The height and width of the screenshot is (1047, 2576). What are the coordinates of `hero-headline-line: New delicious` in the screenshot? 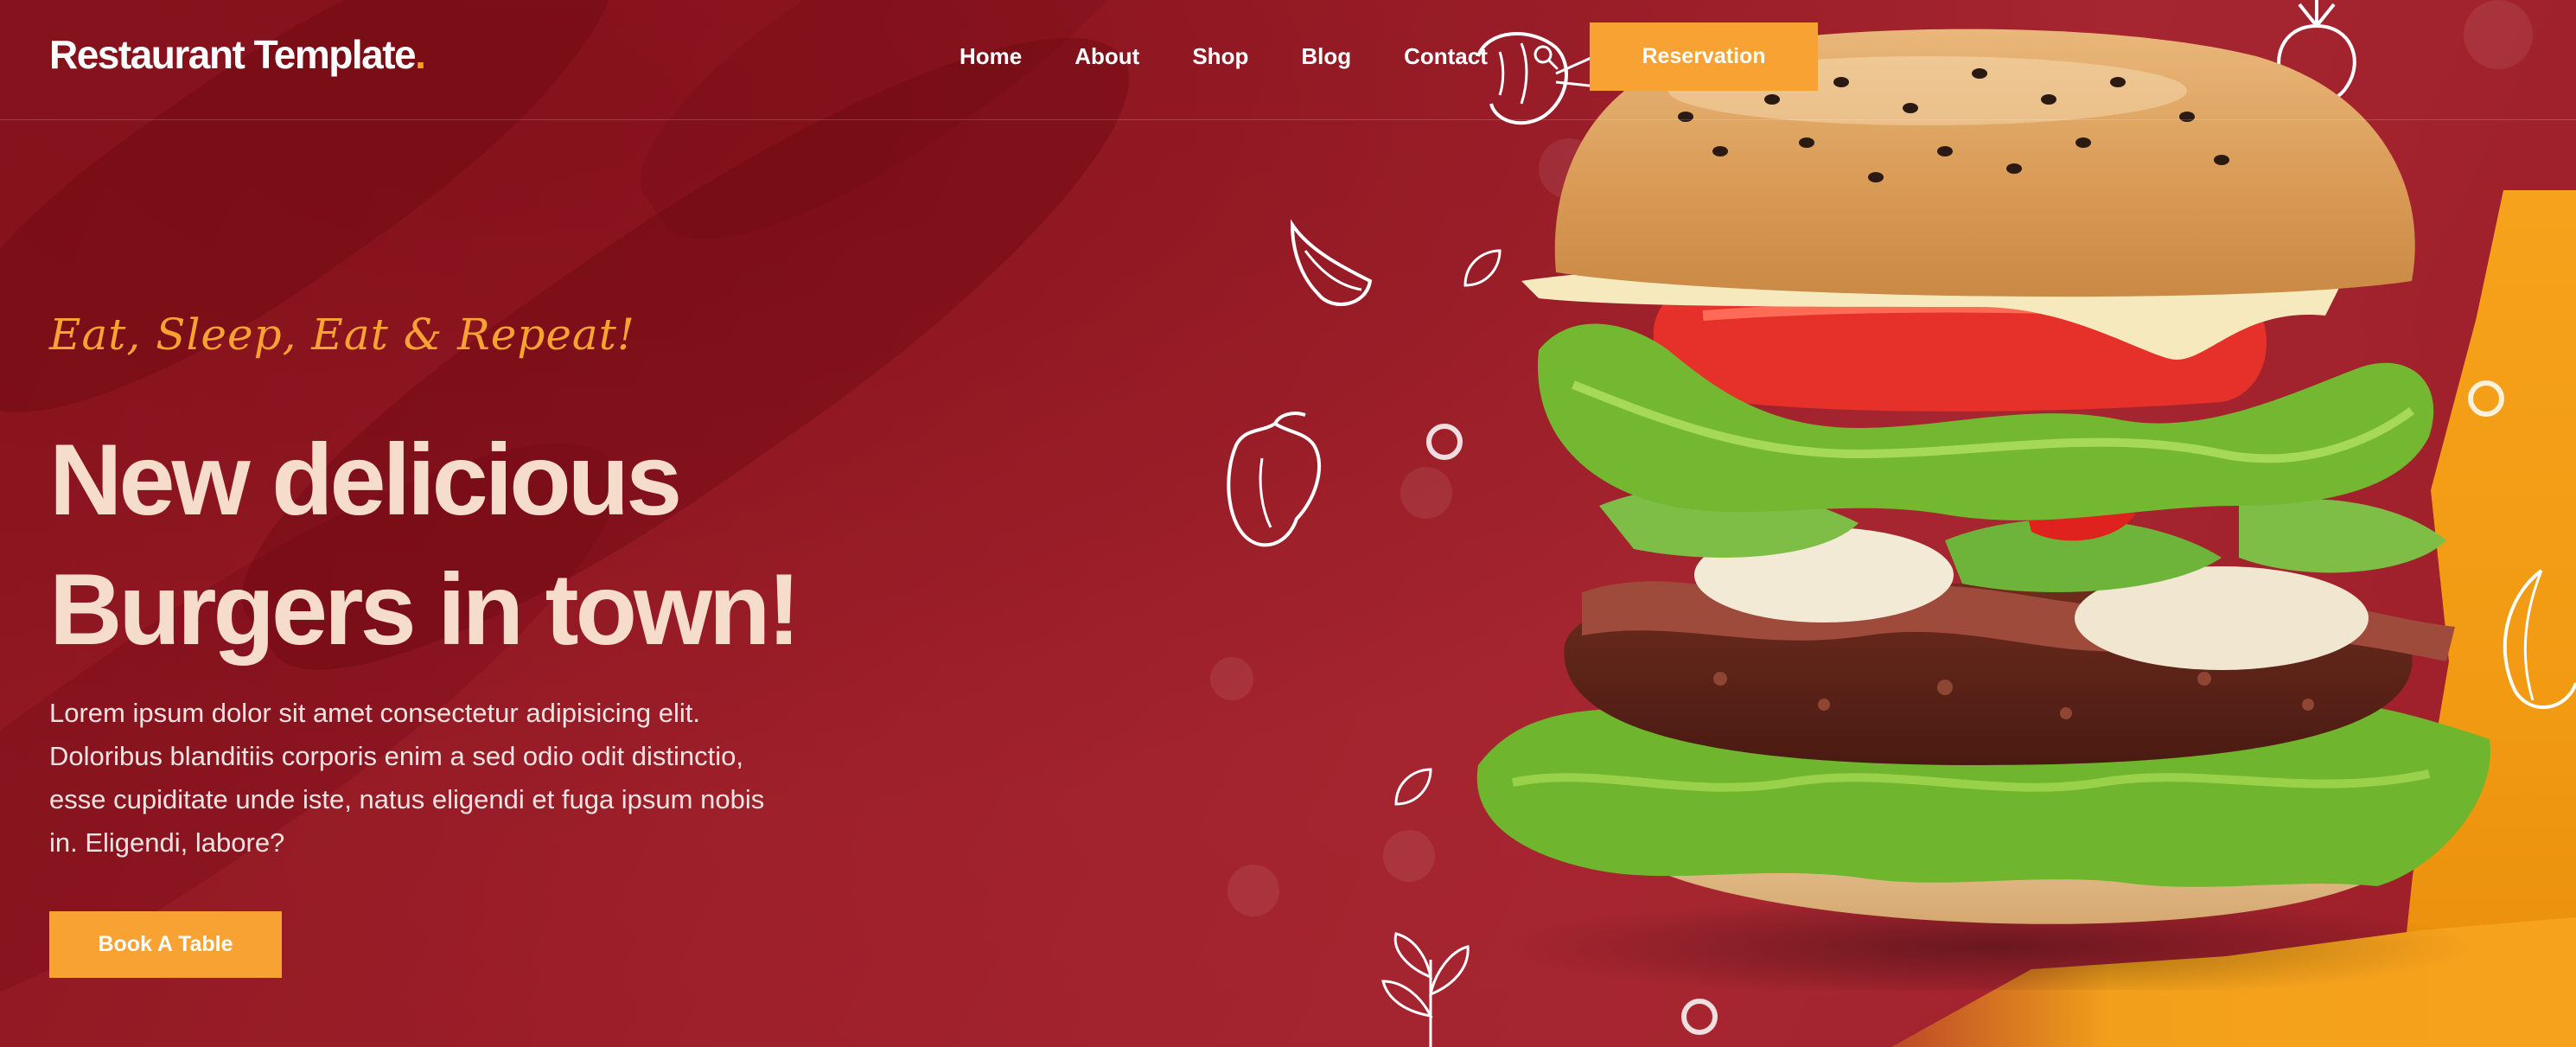 It's located at (365, 479).